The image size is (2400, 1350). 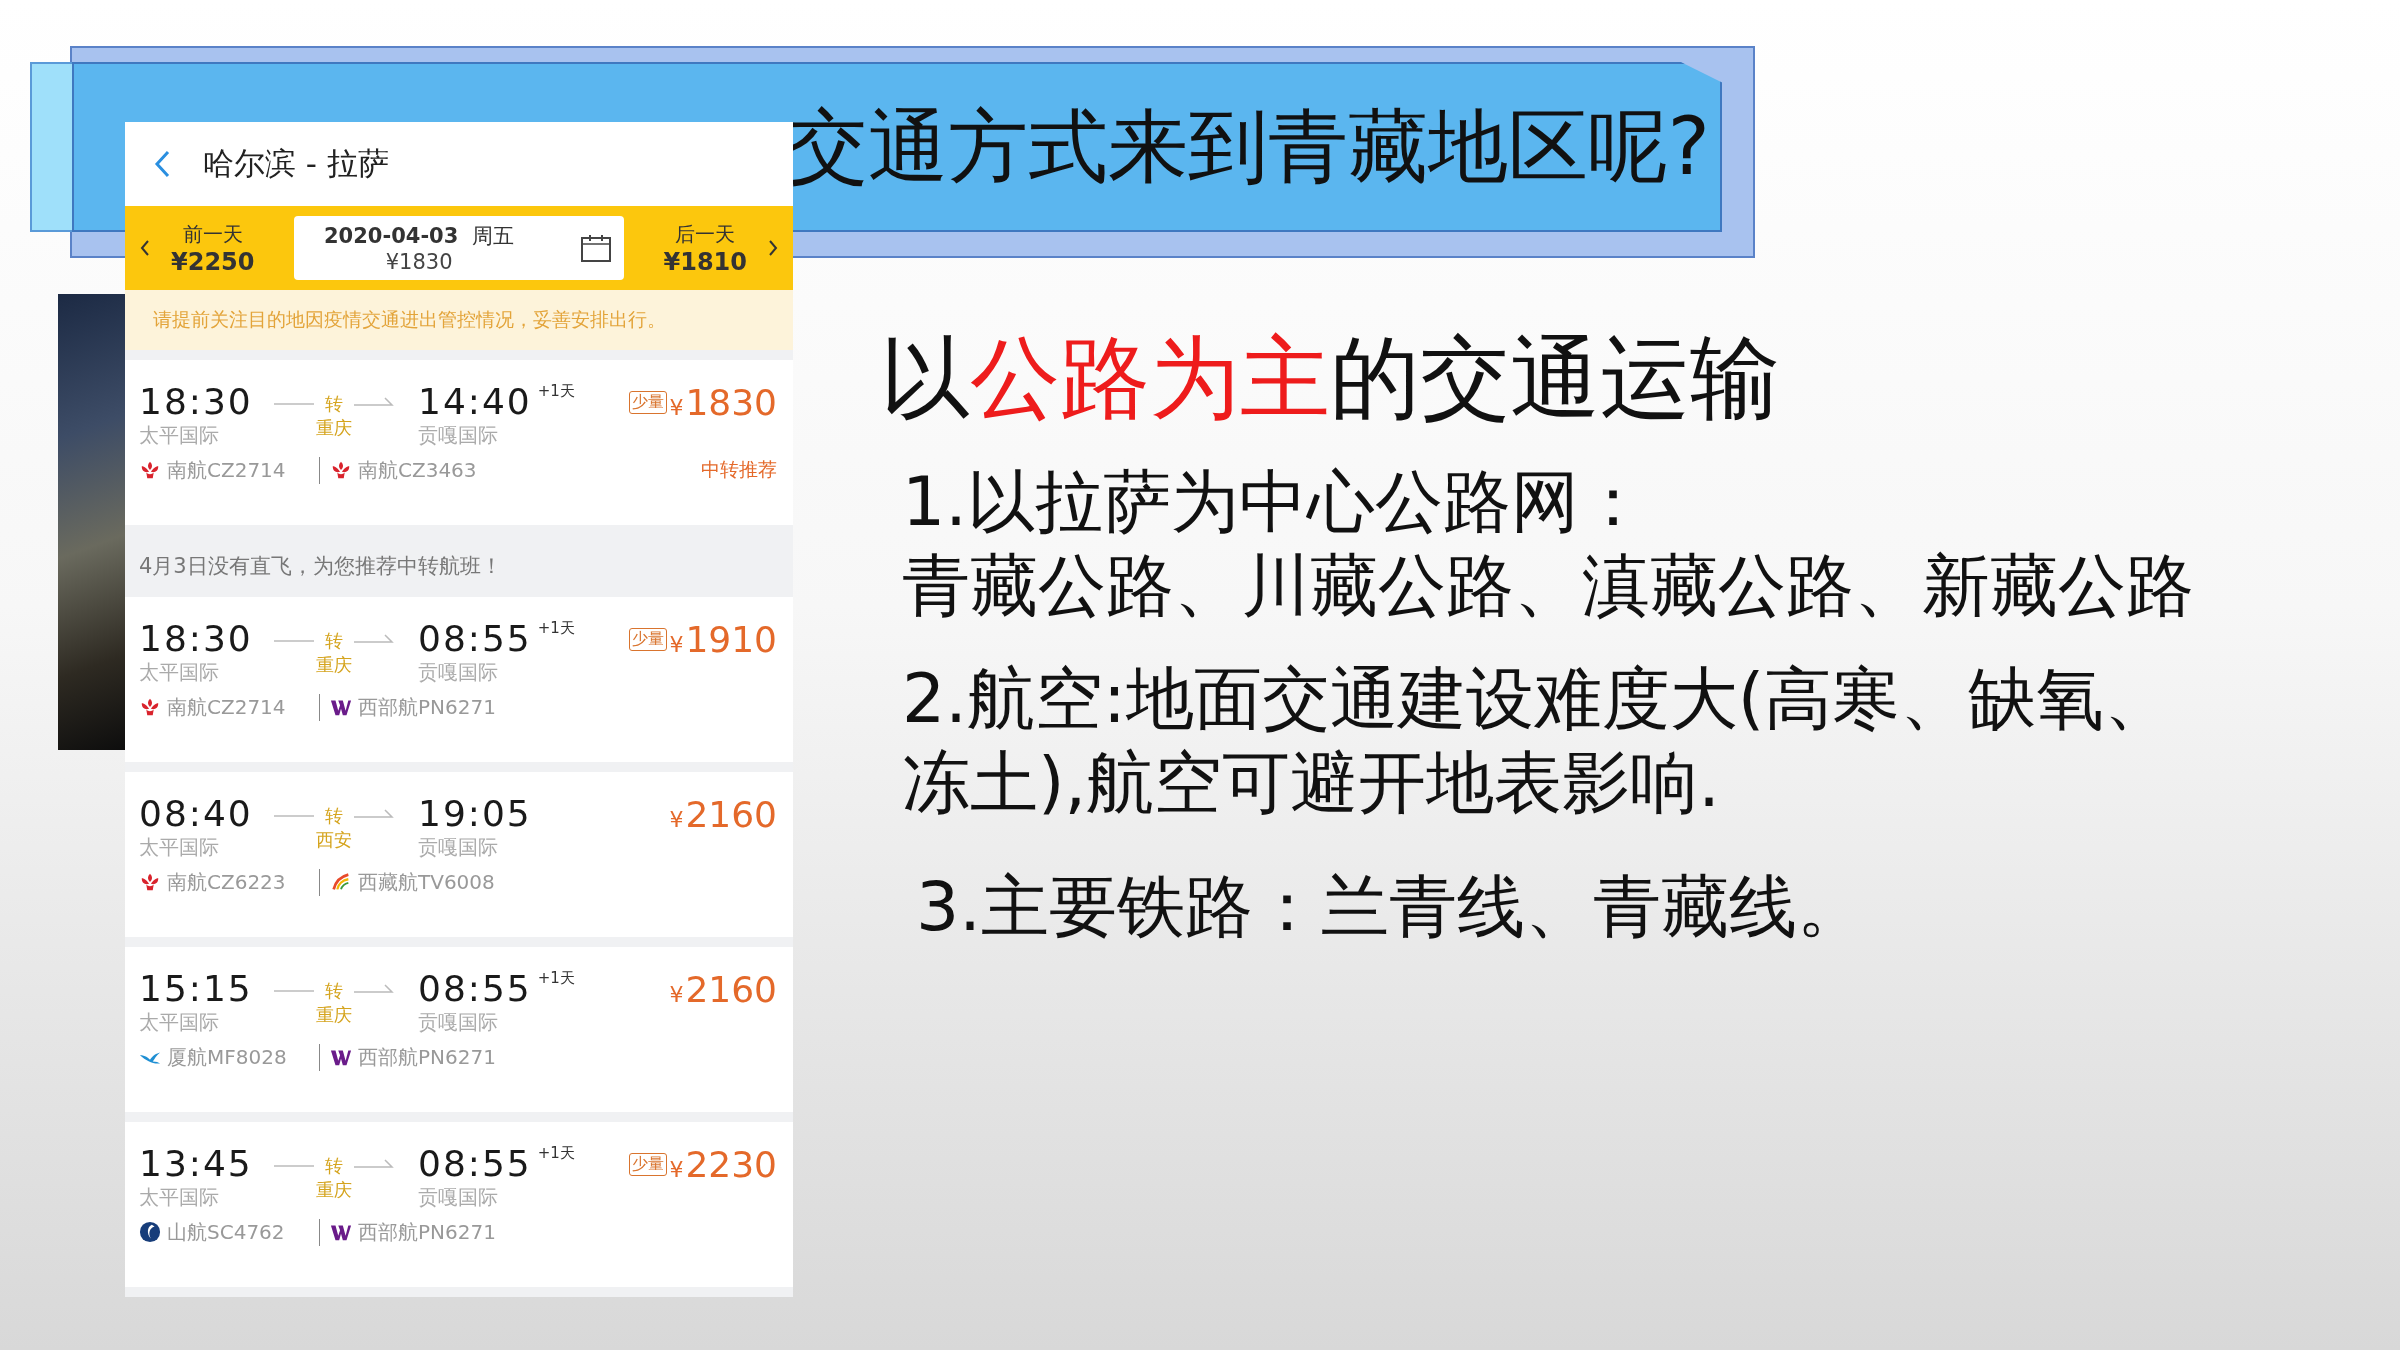 What do you see at coordinates (705, 234) in the screenshot?
I see `next-day-label: 后一天` at bounding box center [705, 234].